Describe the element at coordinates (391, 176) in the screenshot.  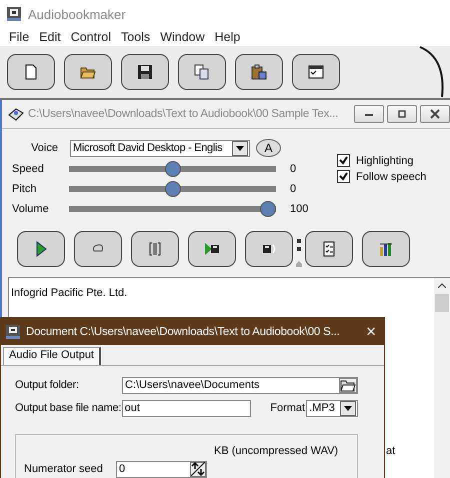
I see `checkbox-label: Follow speech` at that location.